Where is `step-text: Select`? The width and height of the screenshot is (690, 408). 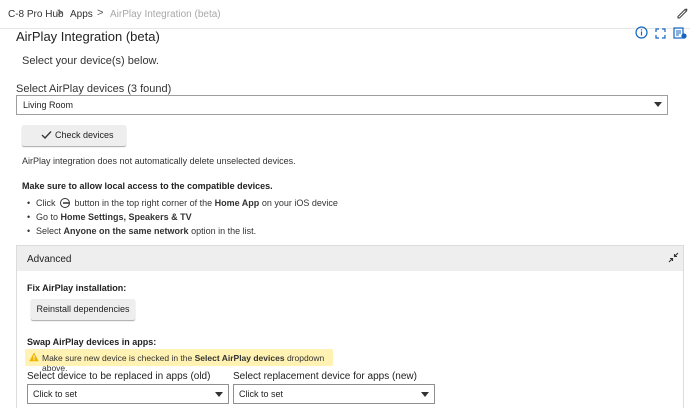 step-text: Select is located at coordinates (49, 231).